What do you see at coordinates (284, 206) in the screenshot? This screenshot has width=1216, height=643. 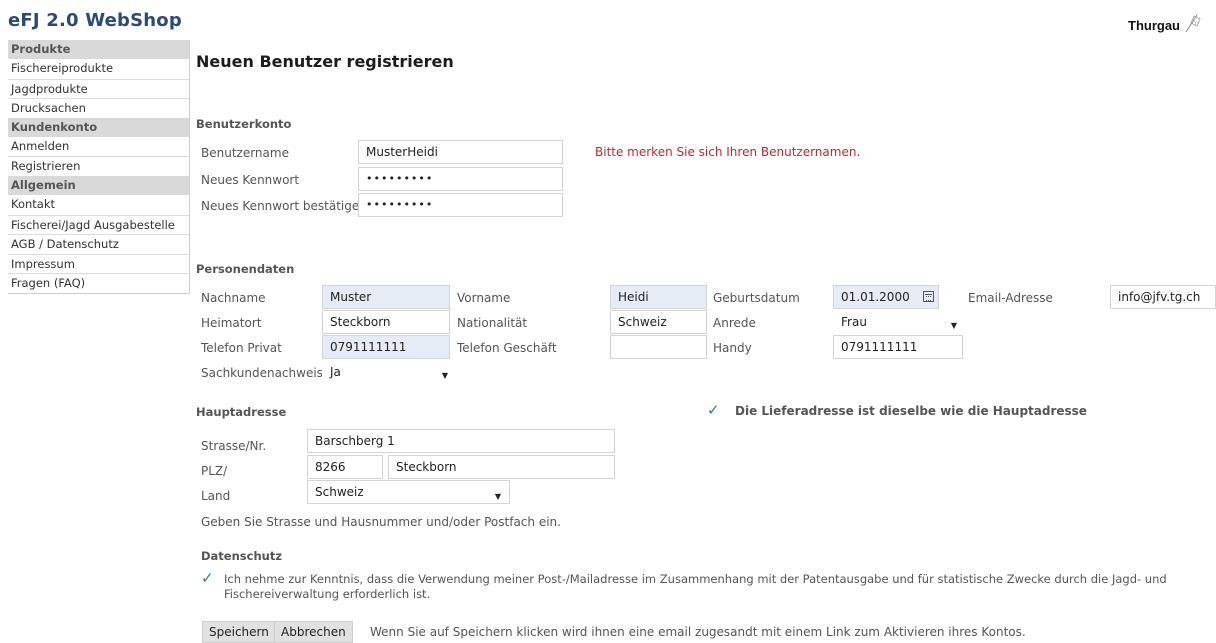 I see `password-confirm-label: Neues Kennwort bestätigen` at bounding box center [284, 206].